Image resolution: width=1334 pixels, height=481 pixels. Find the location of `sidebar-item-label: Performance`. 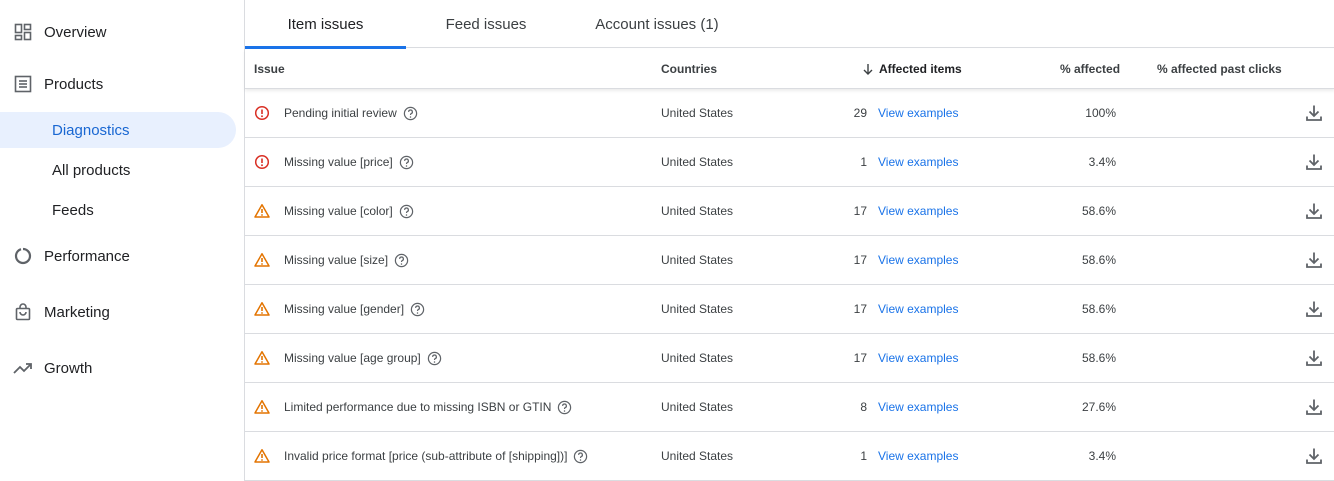

sidebar-item-label: Performance is located at coordinates (87, 256).